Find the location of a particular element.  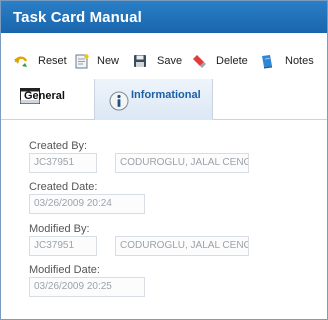

created-by-name-field: CODUROGLU, JALAL CENGIZ is located at coordinates (182, 163).